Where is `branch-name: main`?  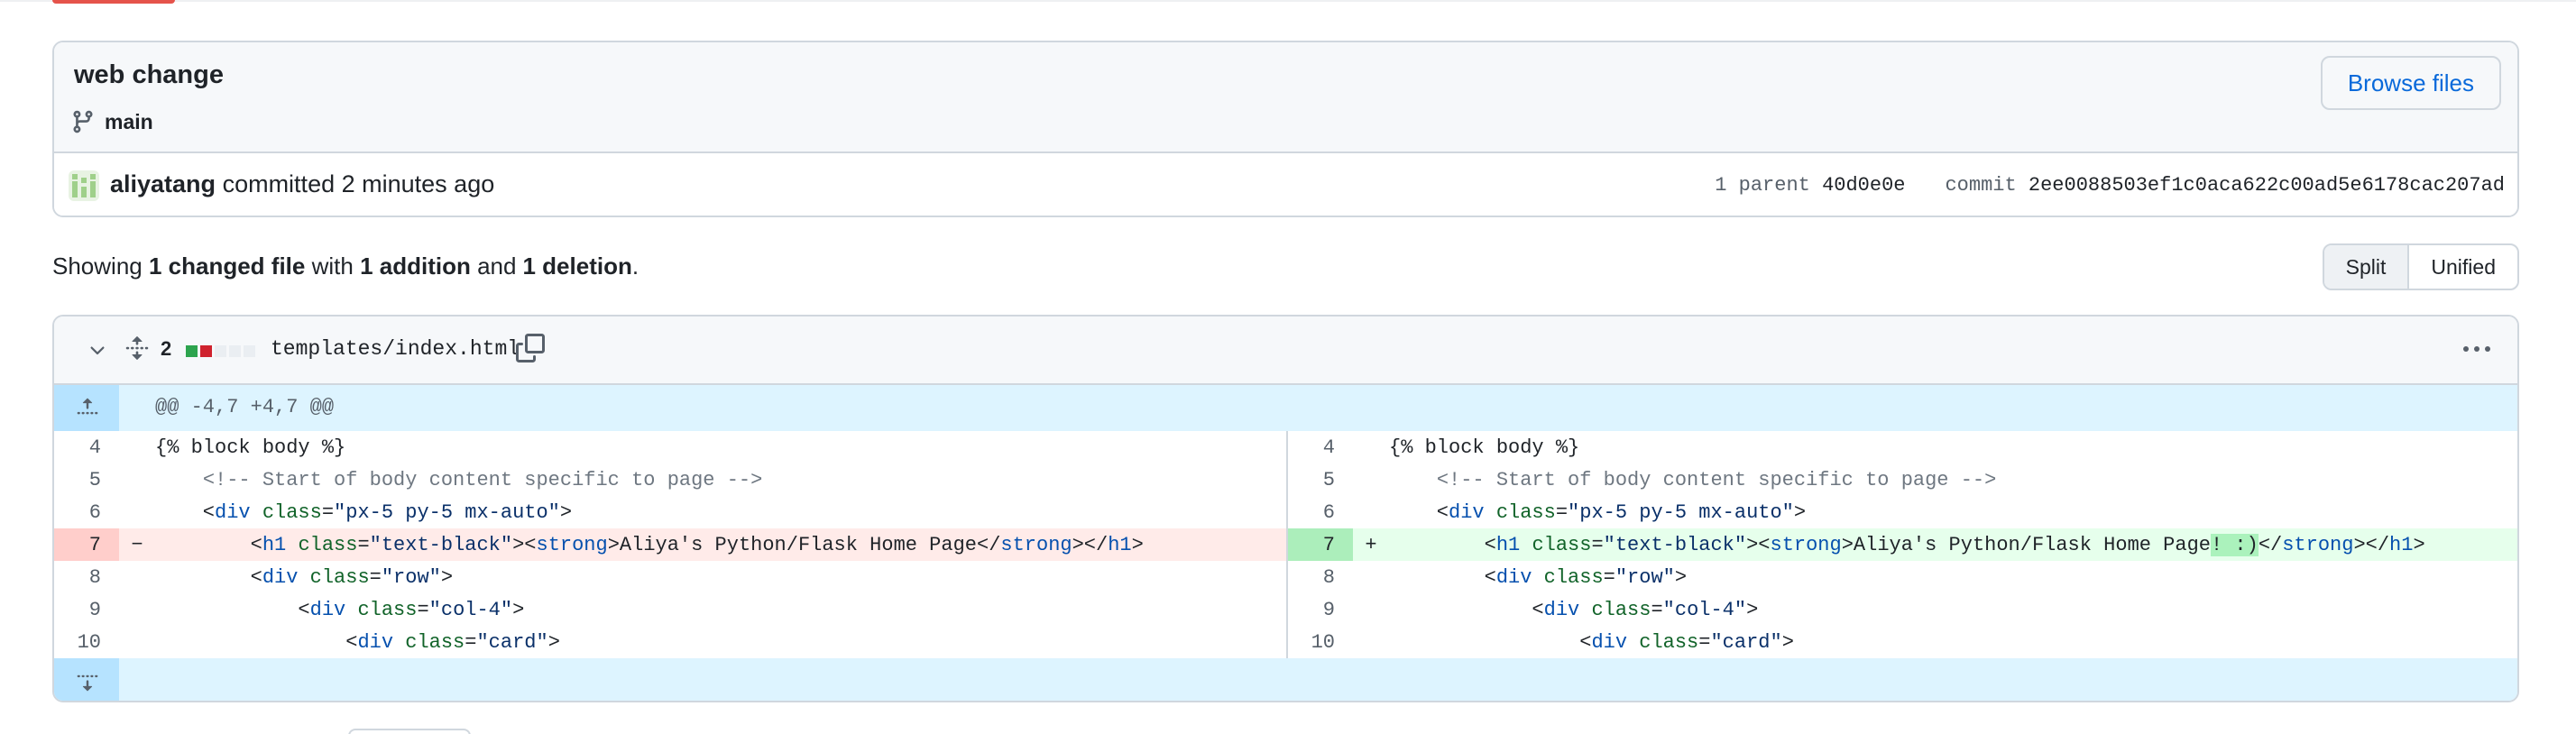 branch-name: main is located at coordinates (129, 121).